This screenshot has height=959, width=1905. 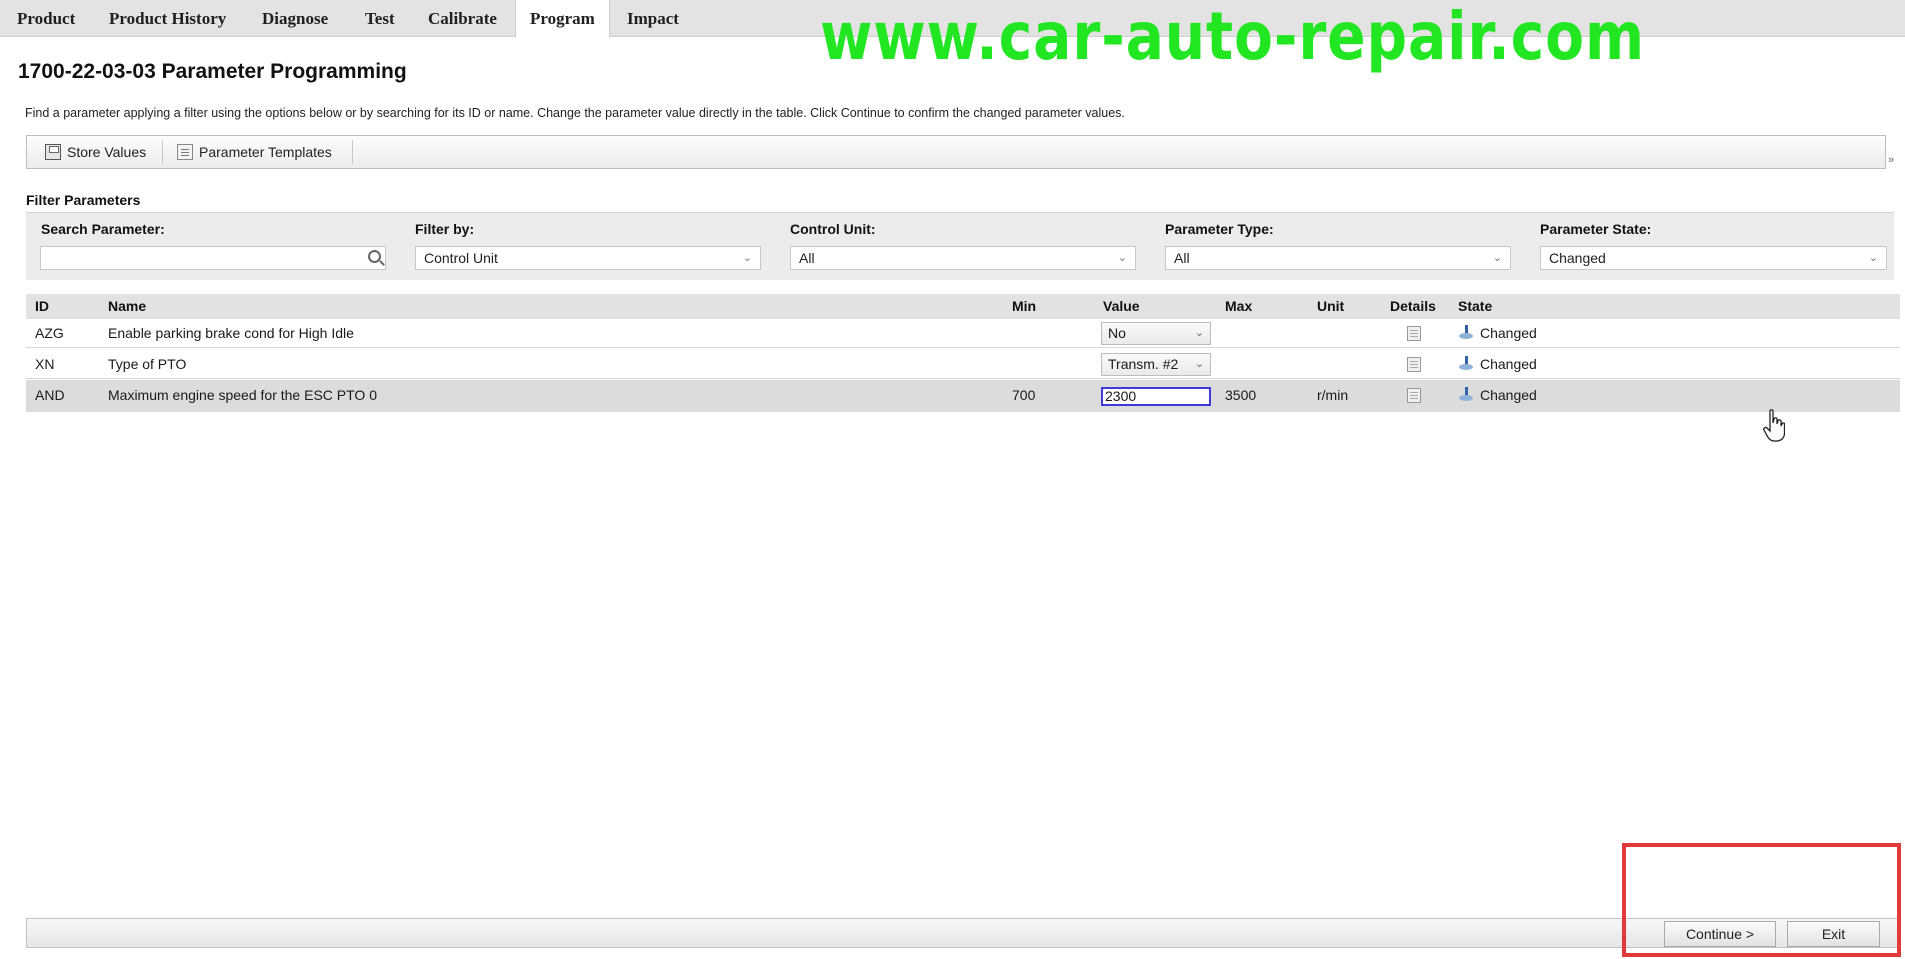 What do you see at coordinates (1024, 395) in the screenshot?
I see `row-min: 700` at bounding box center [1024, 395].